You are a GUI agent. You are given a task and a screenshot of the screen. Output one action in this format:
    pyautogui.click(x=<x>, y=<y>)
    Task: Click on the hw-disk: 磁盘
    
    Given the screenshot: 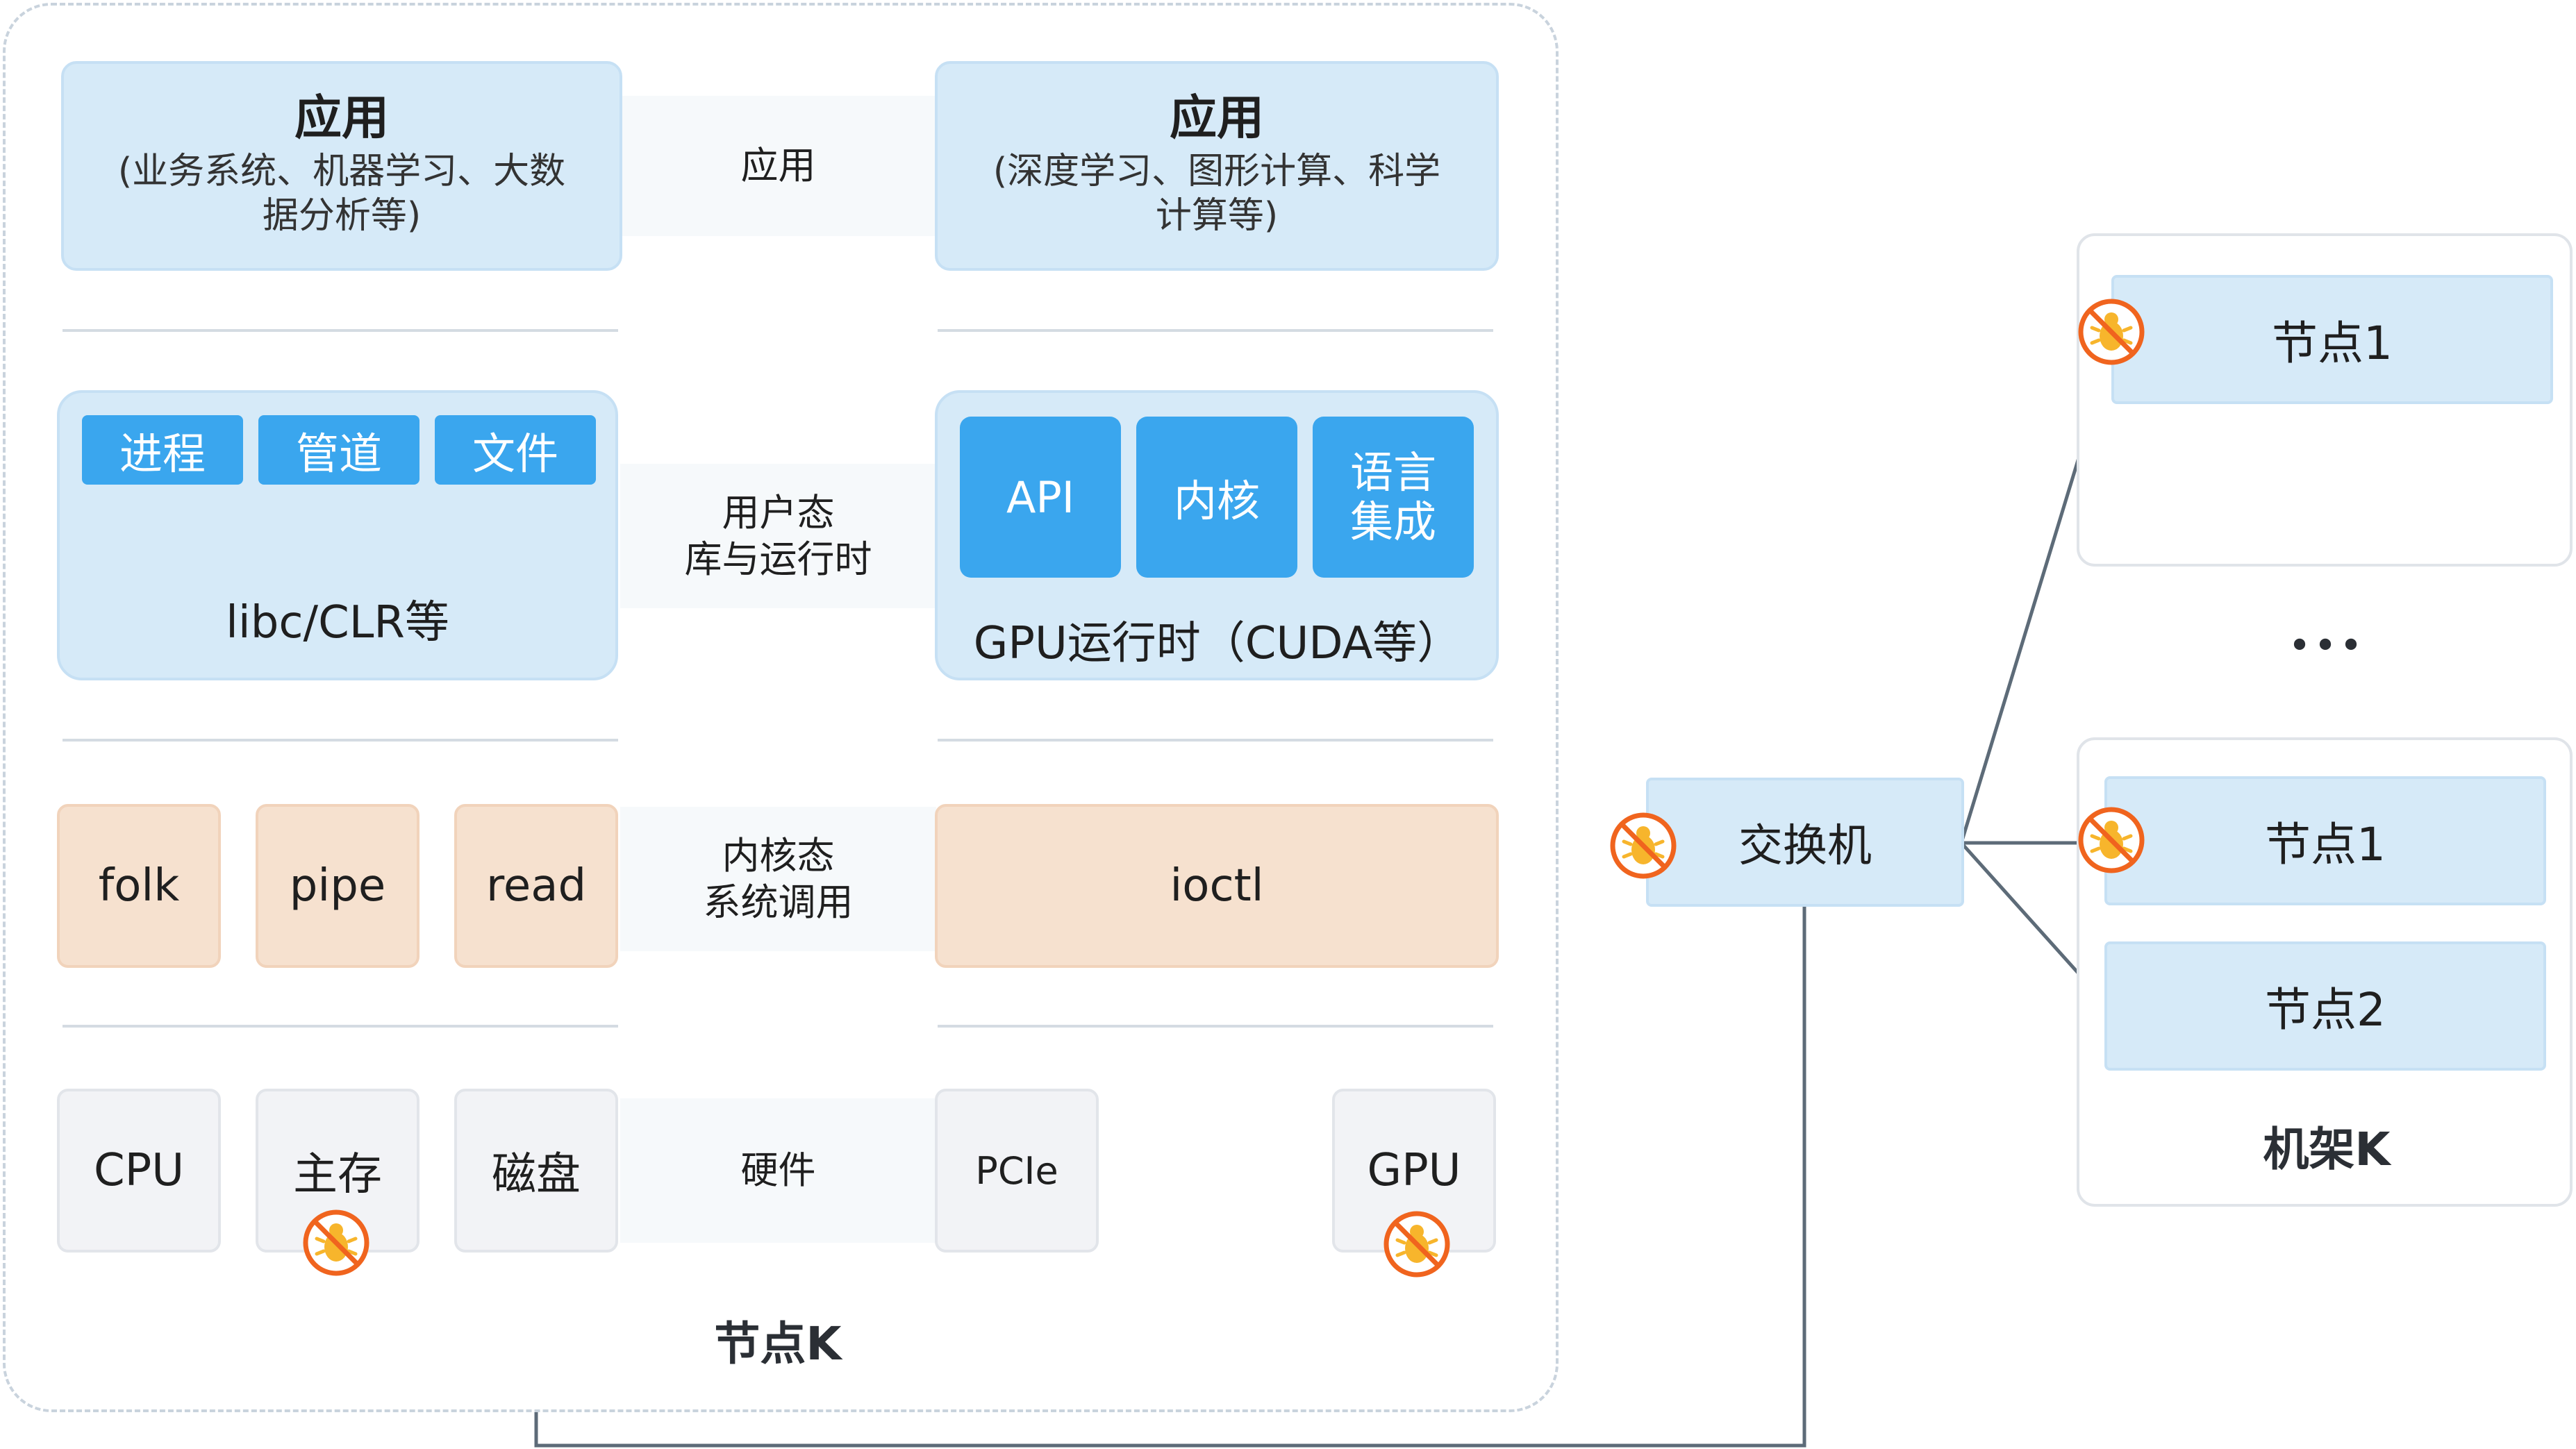 What is the action you would take?
    pyautogui.click(x=536, y=1171)
    